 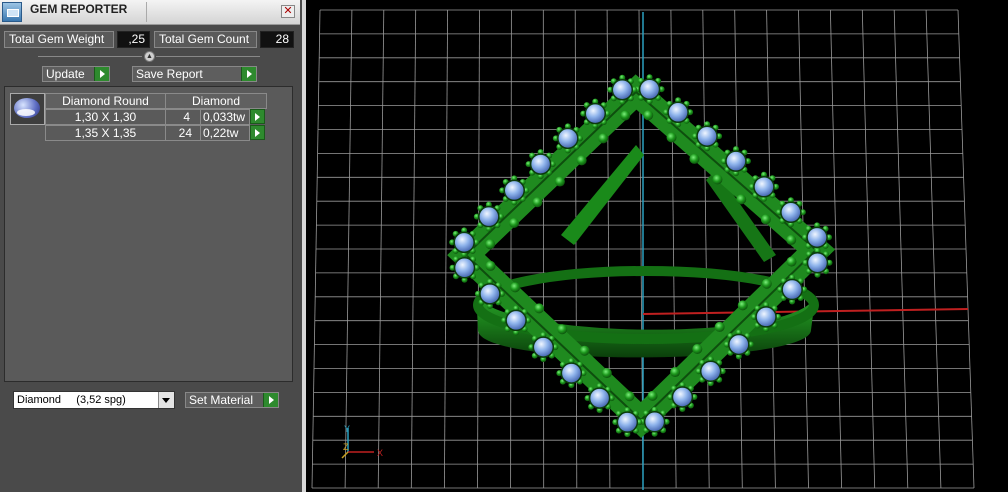 I want to click on axis-label-x: X, so click(x=380, y=453).